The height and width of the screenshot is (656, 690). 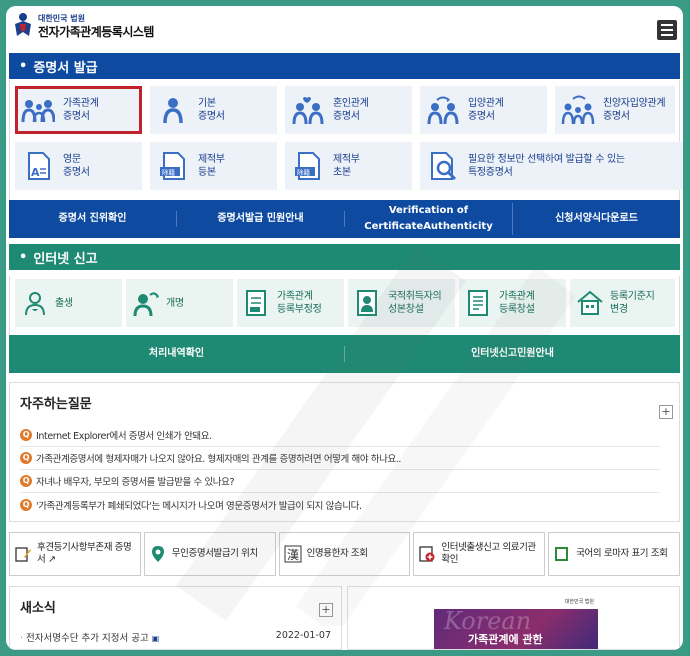 I want to click on quick-link-label: 국어의 로마자 표기 조회, so click(x=622, y=553).